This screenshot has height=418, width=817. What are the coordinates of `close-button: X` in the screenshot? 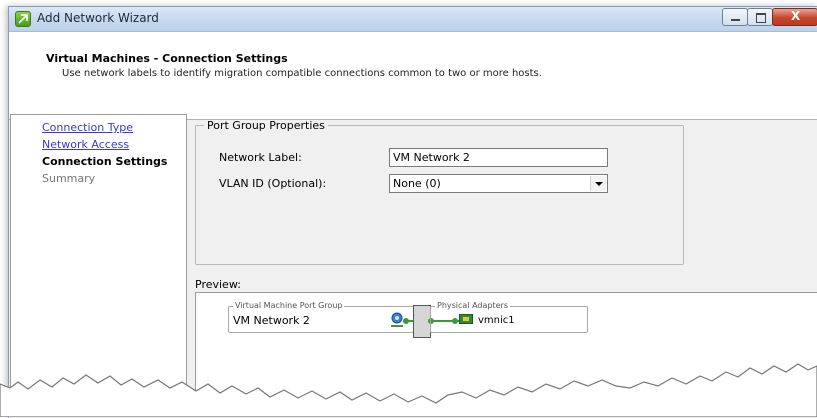 It's located at (794, 17).